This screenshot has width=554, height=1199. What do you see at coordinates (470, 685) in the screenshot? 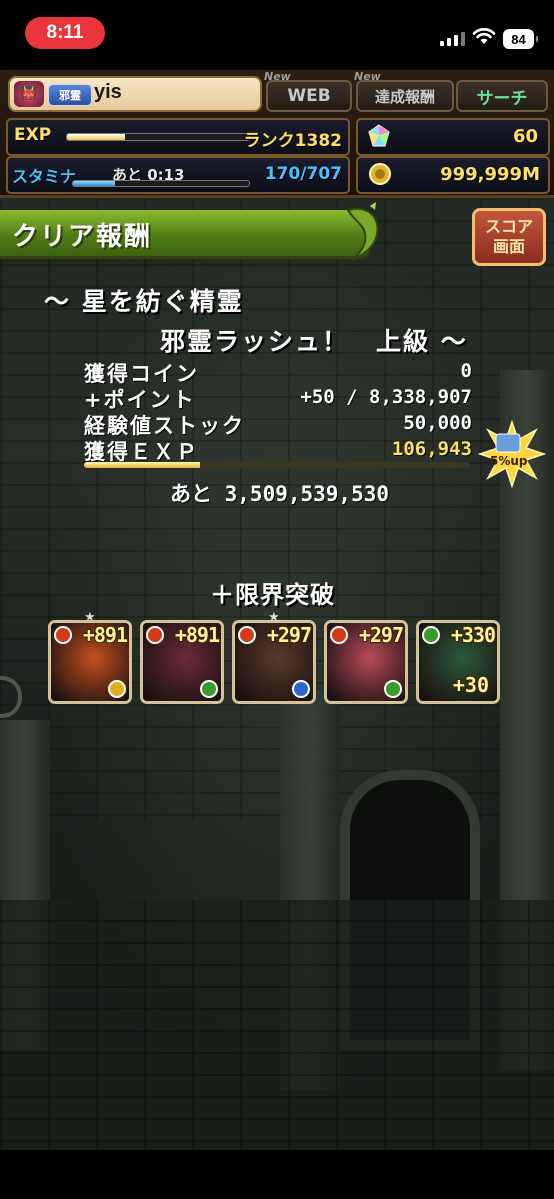
I see `extra-plus-value: +30` at bounding box center [470, 685].